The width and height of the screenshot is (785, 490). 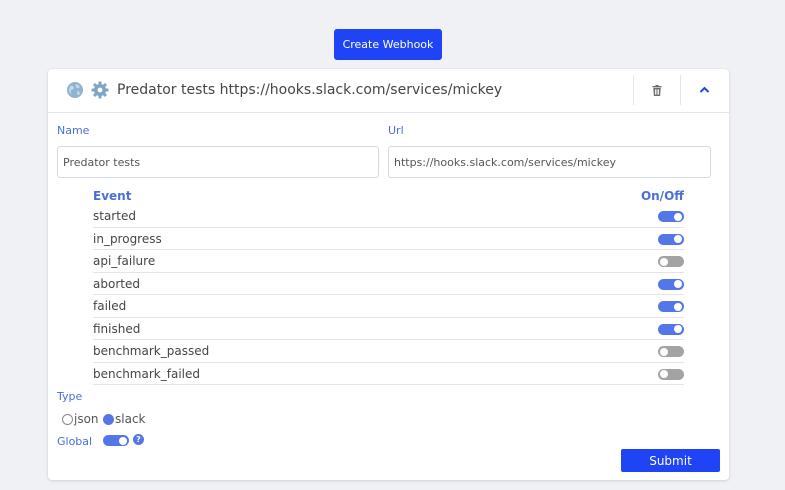 I want to click on events-header: Event On/Off, so click(x=388, y=196).